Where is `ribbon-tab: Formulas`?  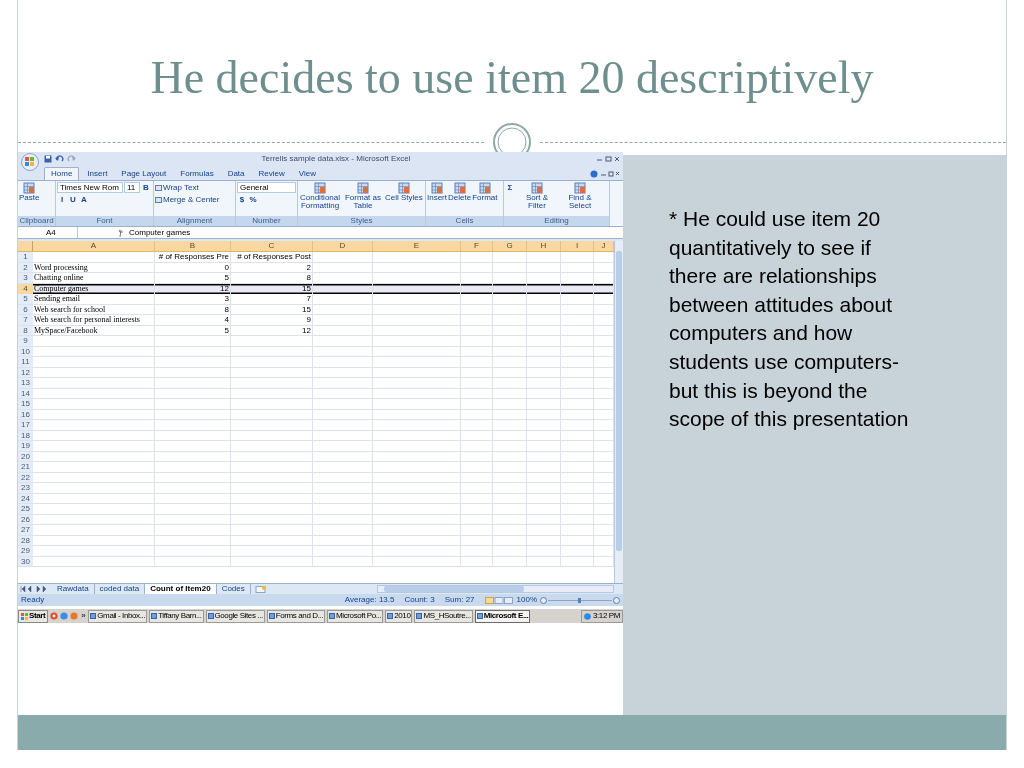
ribbon-tab: Formulas is located at coordinates (197, 173).